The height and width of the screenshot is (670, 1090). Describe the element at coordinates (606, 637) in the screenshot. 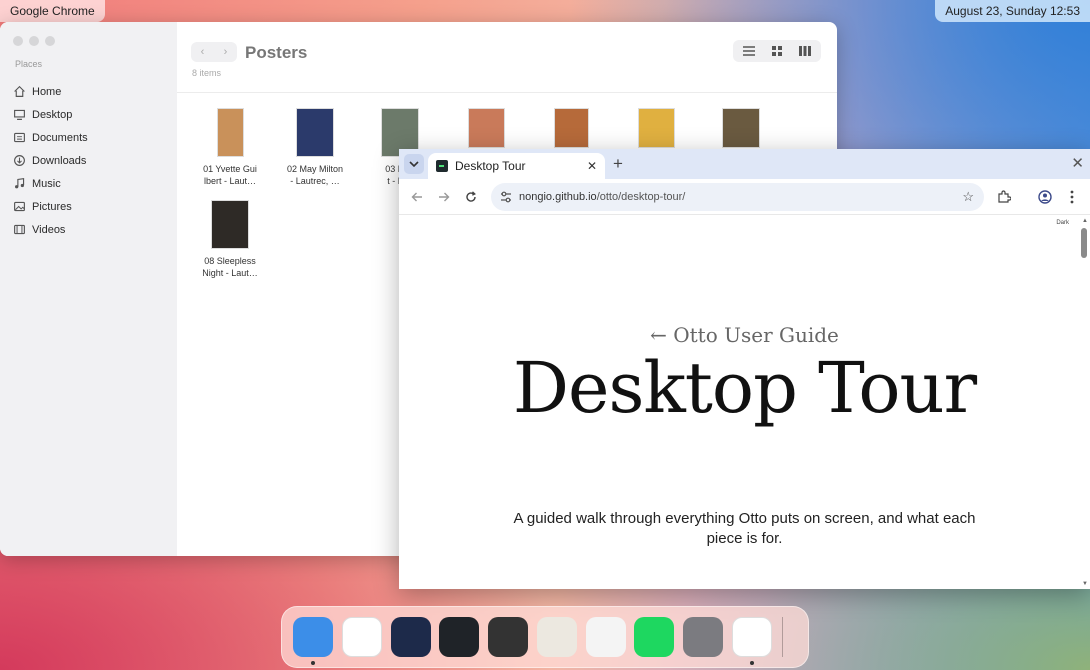

I see `dock-blender-icon` at that location.